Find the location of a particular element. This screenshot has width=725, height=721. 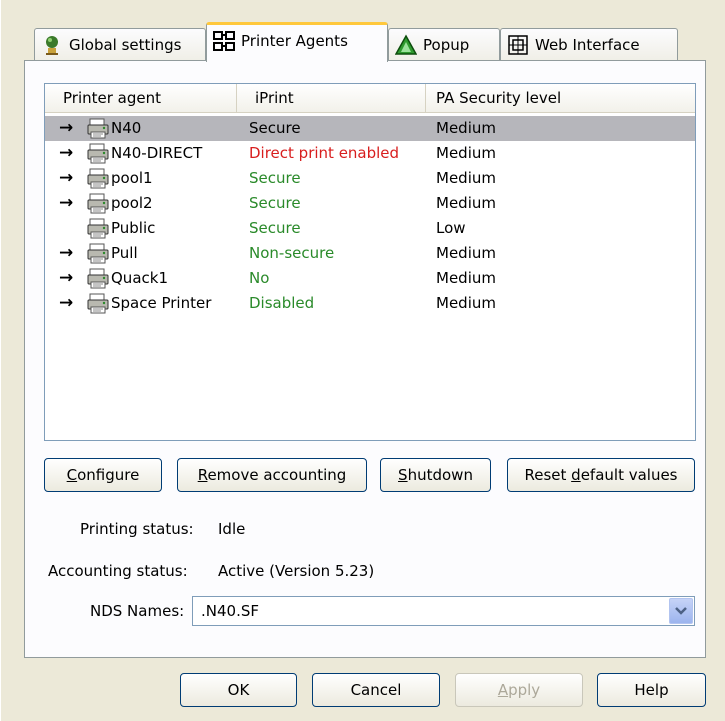

list-item: → Pull Non-secure Medium is located at coordinates (370, 253).